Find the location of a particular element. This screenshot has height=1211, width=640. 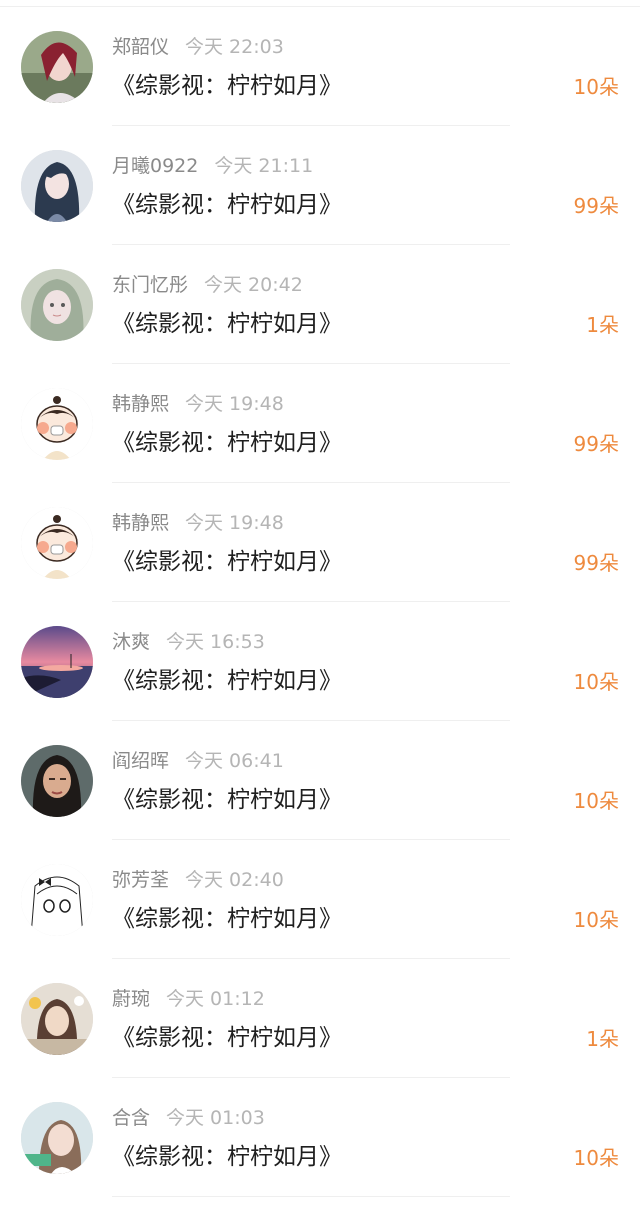

timestamp: 今天 01:03 is located at coordinates (215, 1118).